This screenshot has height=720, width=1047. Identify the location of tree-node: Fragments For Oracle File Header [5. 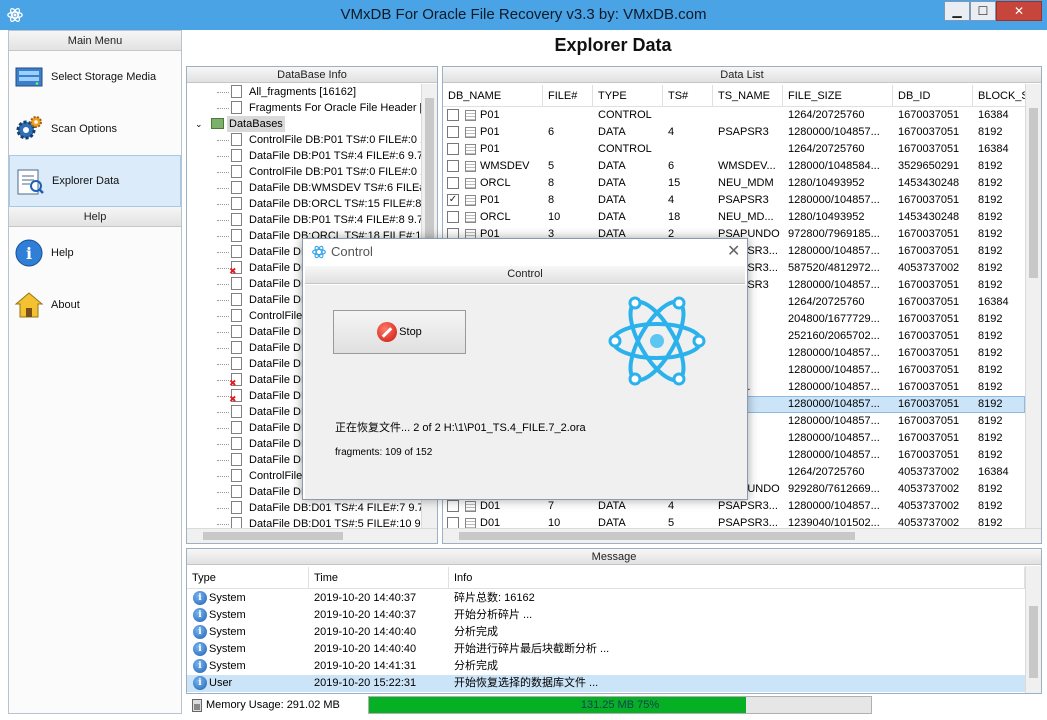
(304, 108).